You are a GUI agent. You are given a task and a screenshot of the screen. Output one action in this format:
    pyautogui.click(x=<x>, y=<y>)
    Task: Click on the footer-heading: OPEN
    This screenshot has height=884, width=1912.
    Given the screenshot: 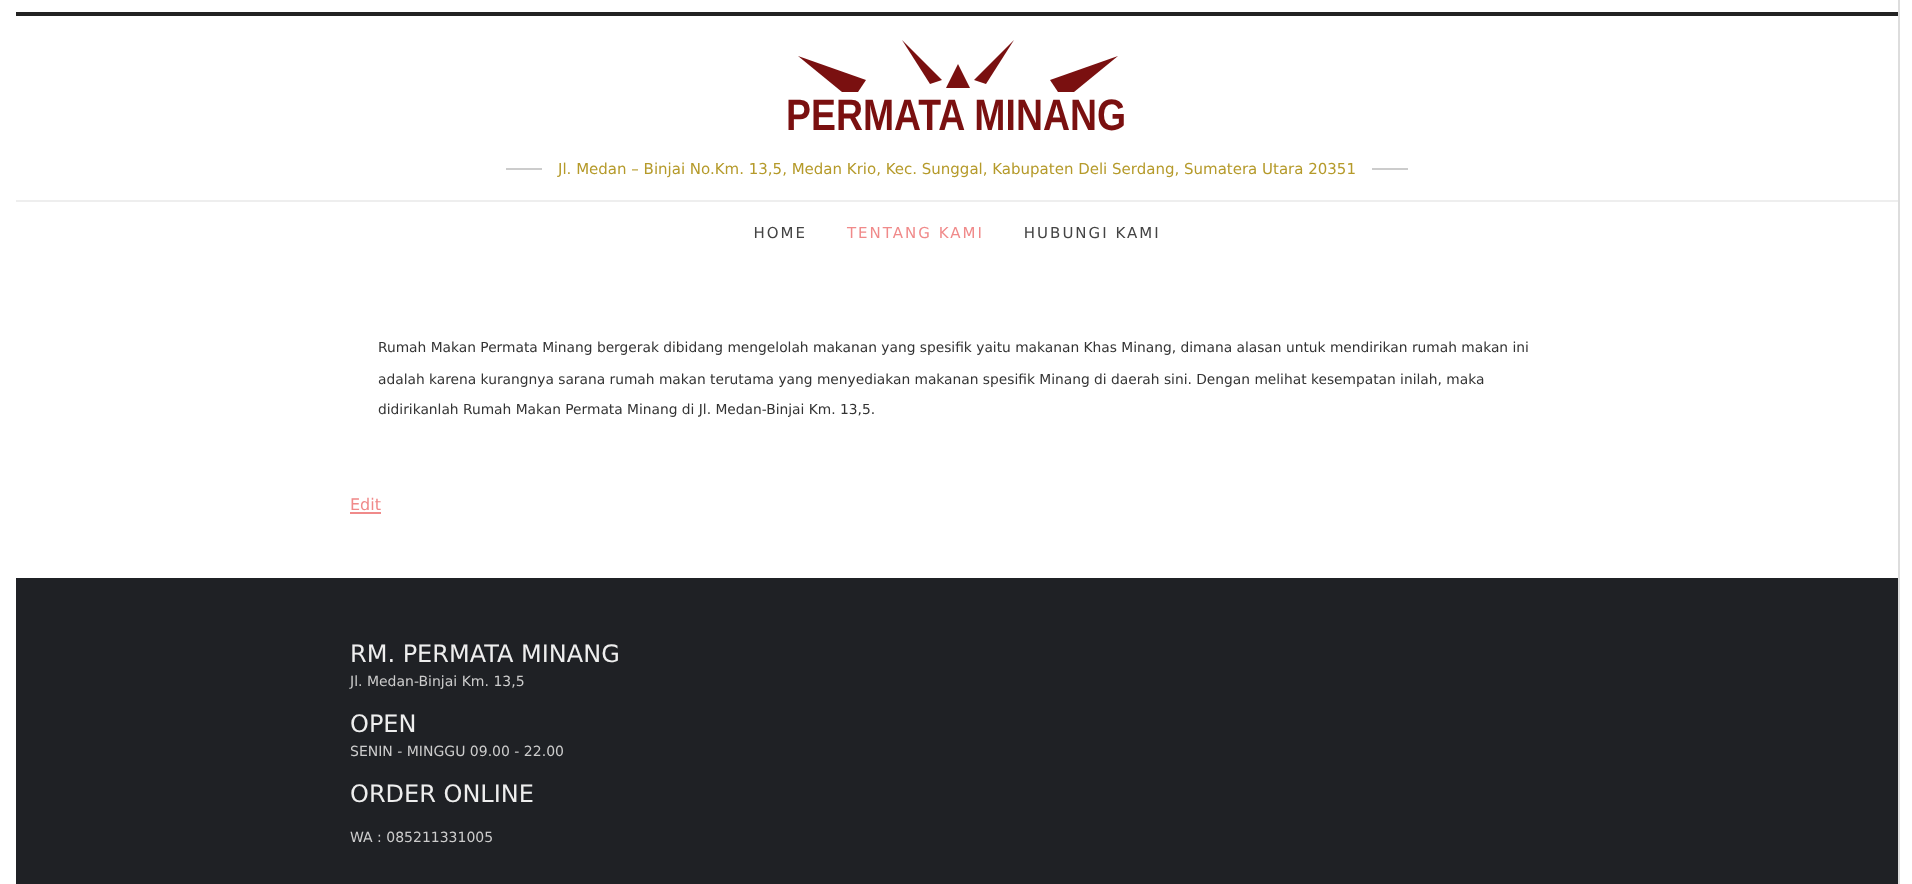 What is the action you would take?
    pyautogui.click(x=384, y=724)
    